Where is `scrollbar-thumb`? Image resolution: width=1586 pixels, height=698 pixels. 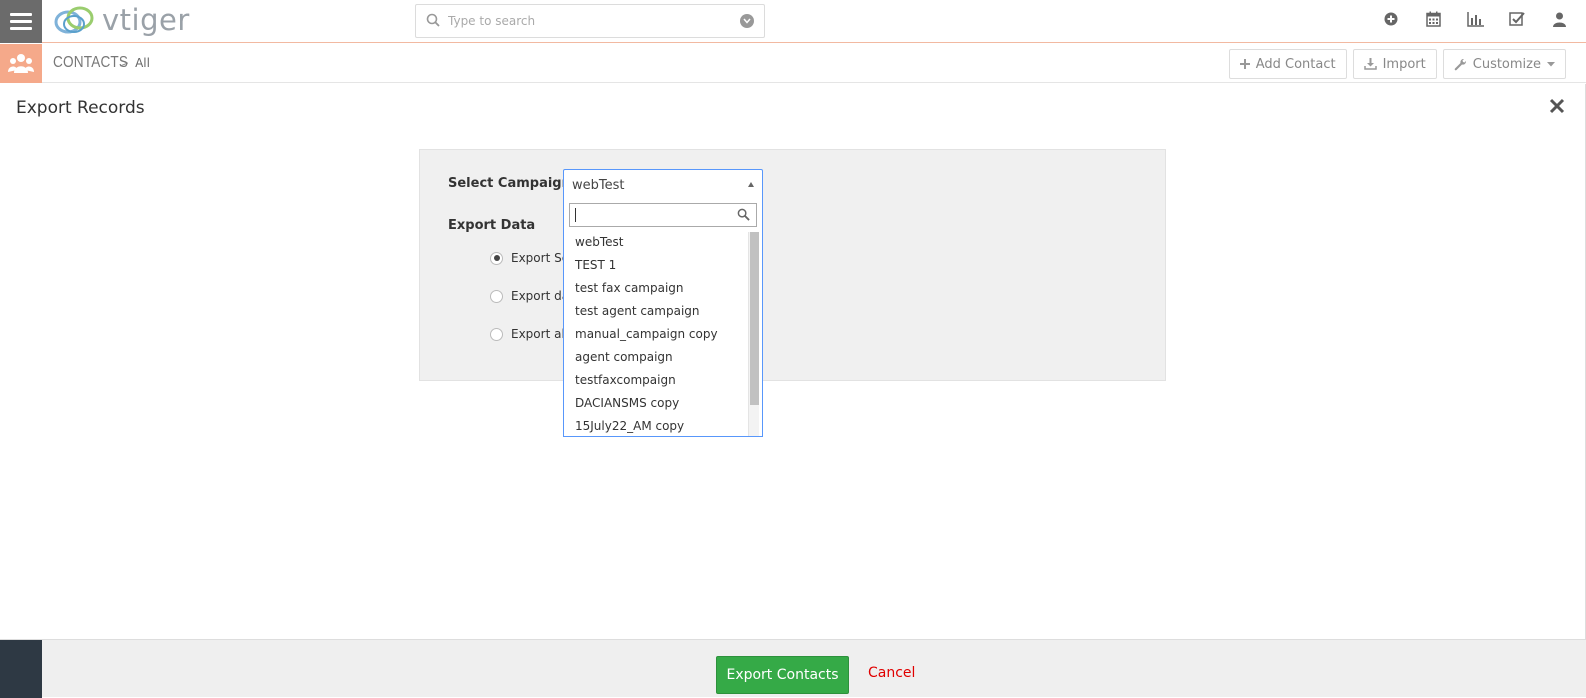
scrollbar-thumb is located at coordinates (754, 318).